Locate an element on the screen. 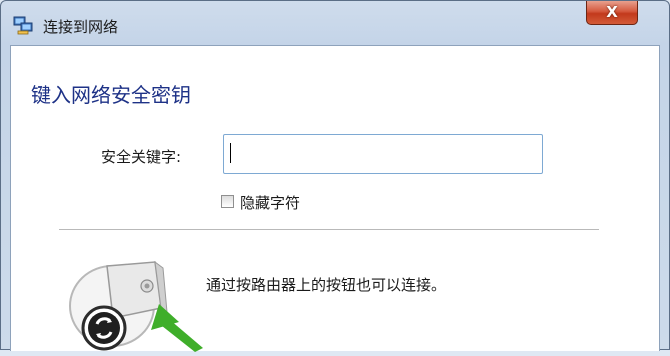  router-push-button-icon is located at coordinates (137, 300).